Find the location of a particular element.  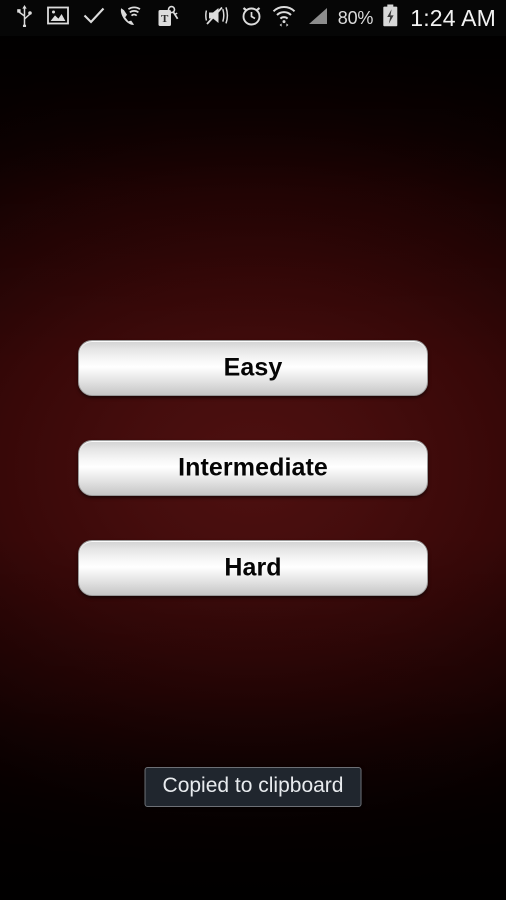

hard-button-label: Hard is located at coordinates (253, 567).